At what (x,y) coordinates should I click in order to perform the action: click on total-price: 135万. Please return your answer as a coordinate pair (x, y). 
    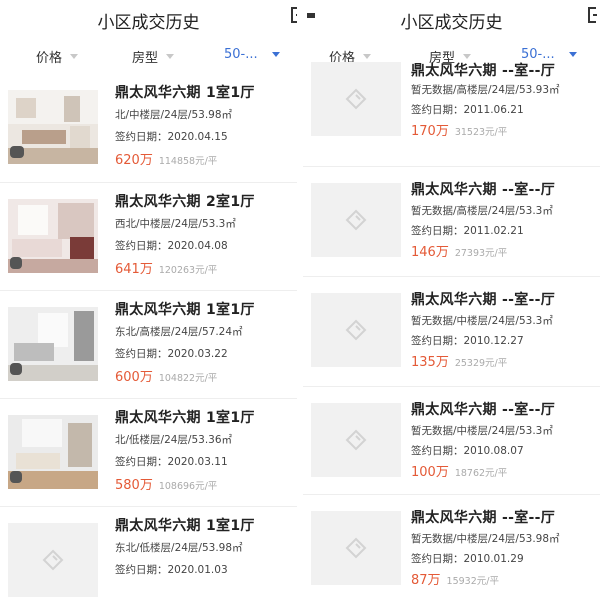
    Looking at the image, I should click on (430, 362).